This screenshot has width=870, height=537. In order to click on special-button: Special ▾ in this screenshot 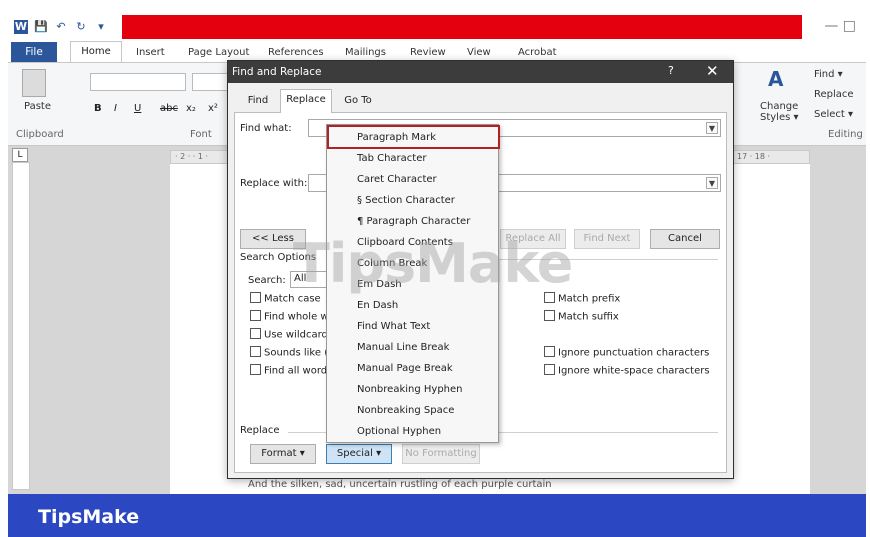, I will do `click(359, 454)`.